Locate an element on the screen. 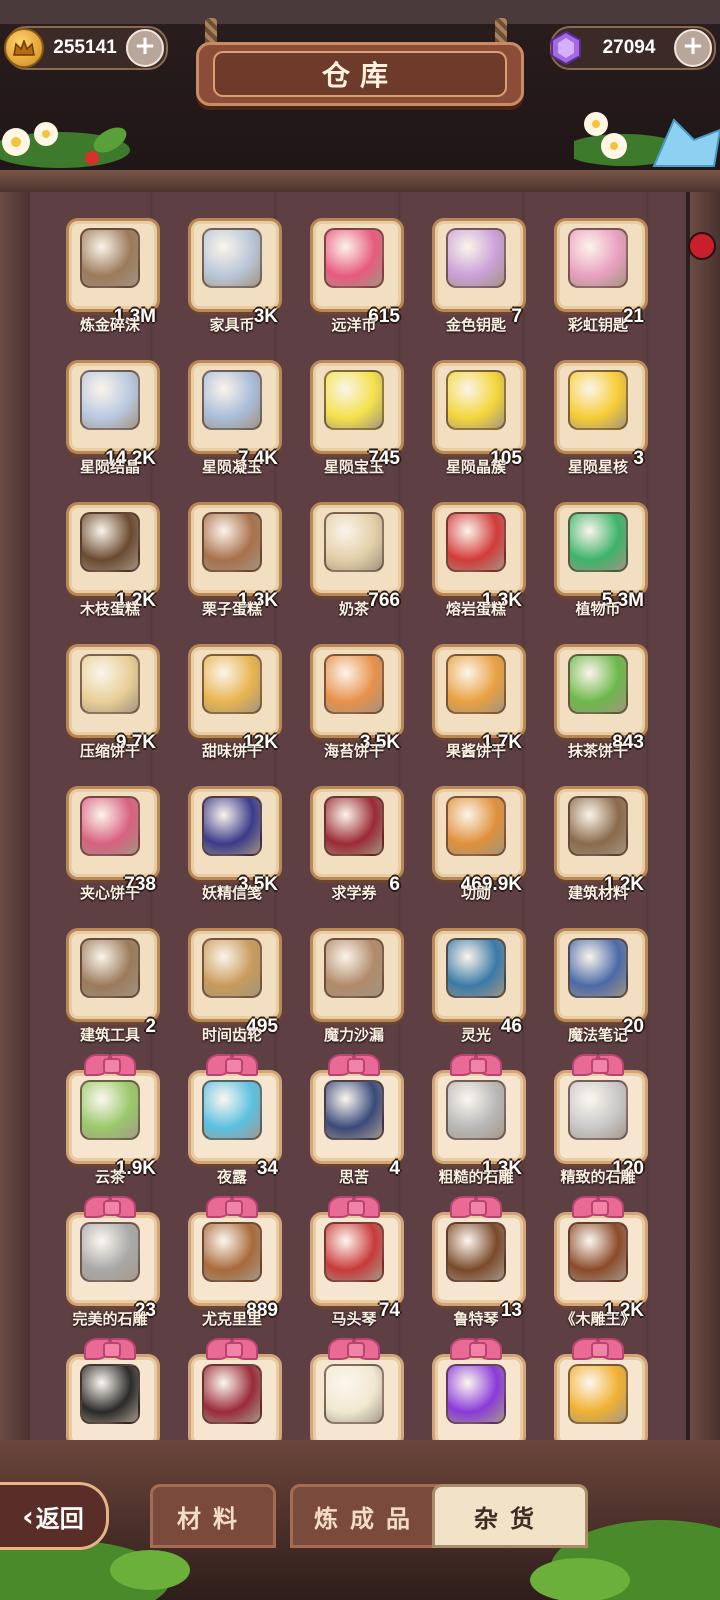 Image resolution: width=720 pixels, height=1600 pixels. inventory-item: 14.2K 星陨结晶 is located at coordinates (110, 424).